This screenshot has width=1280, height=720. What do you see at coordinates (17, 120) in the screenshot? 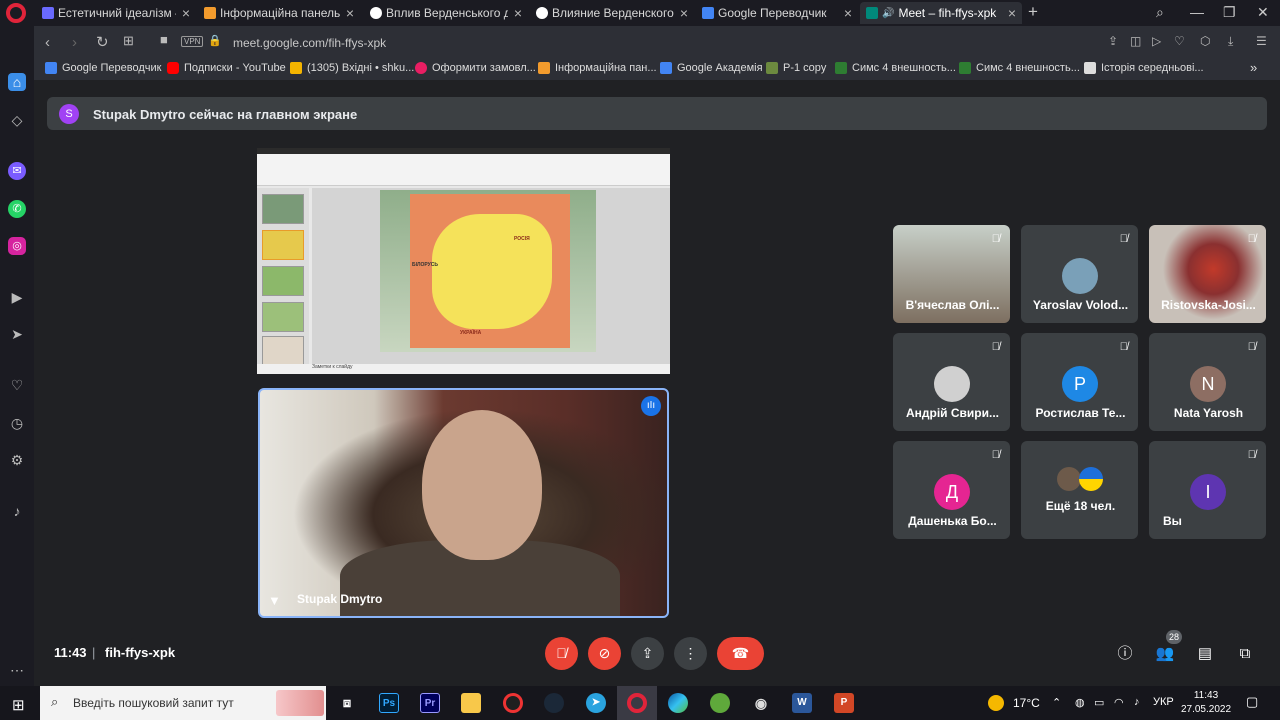
I see `shopping-icon: ◇` at bounding box center [17, 120].